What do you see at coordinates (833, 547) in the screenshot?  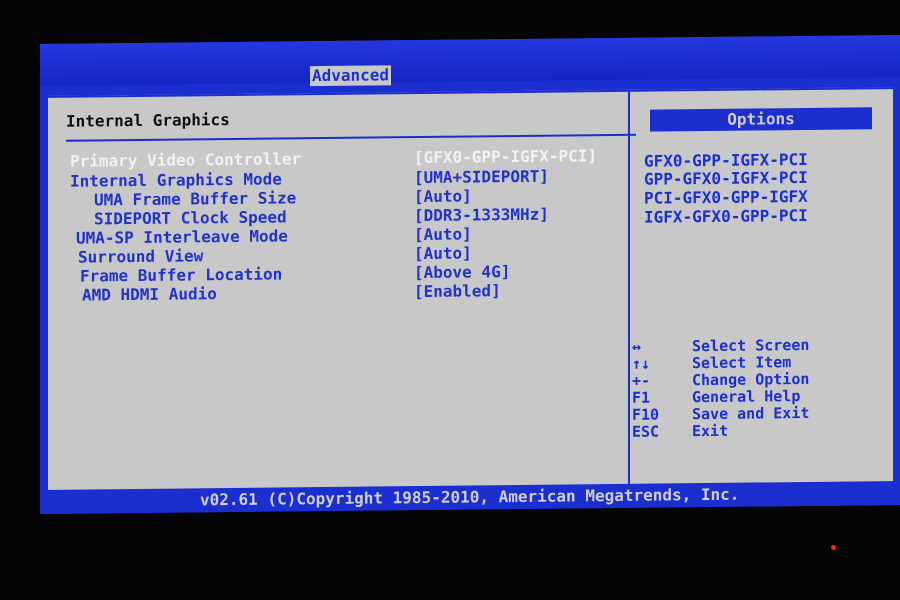 I see `power-led-icon` at bounding box center [833, 547].